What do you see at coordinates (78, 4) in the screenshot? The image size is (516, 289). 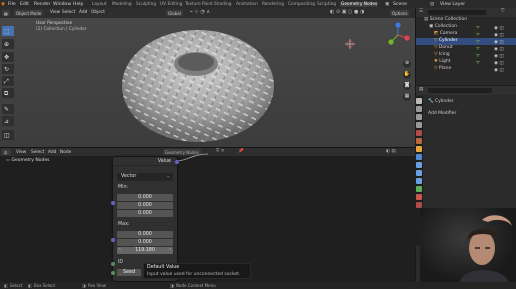 I see `menu-help: Help` at bounding box center [78, 4].